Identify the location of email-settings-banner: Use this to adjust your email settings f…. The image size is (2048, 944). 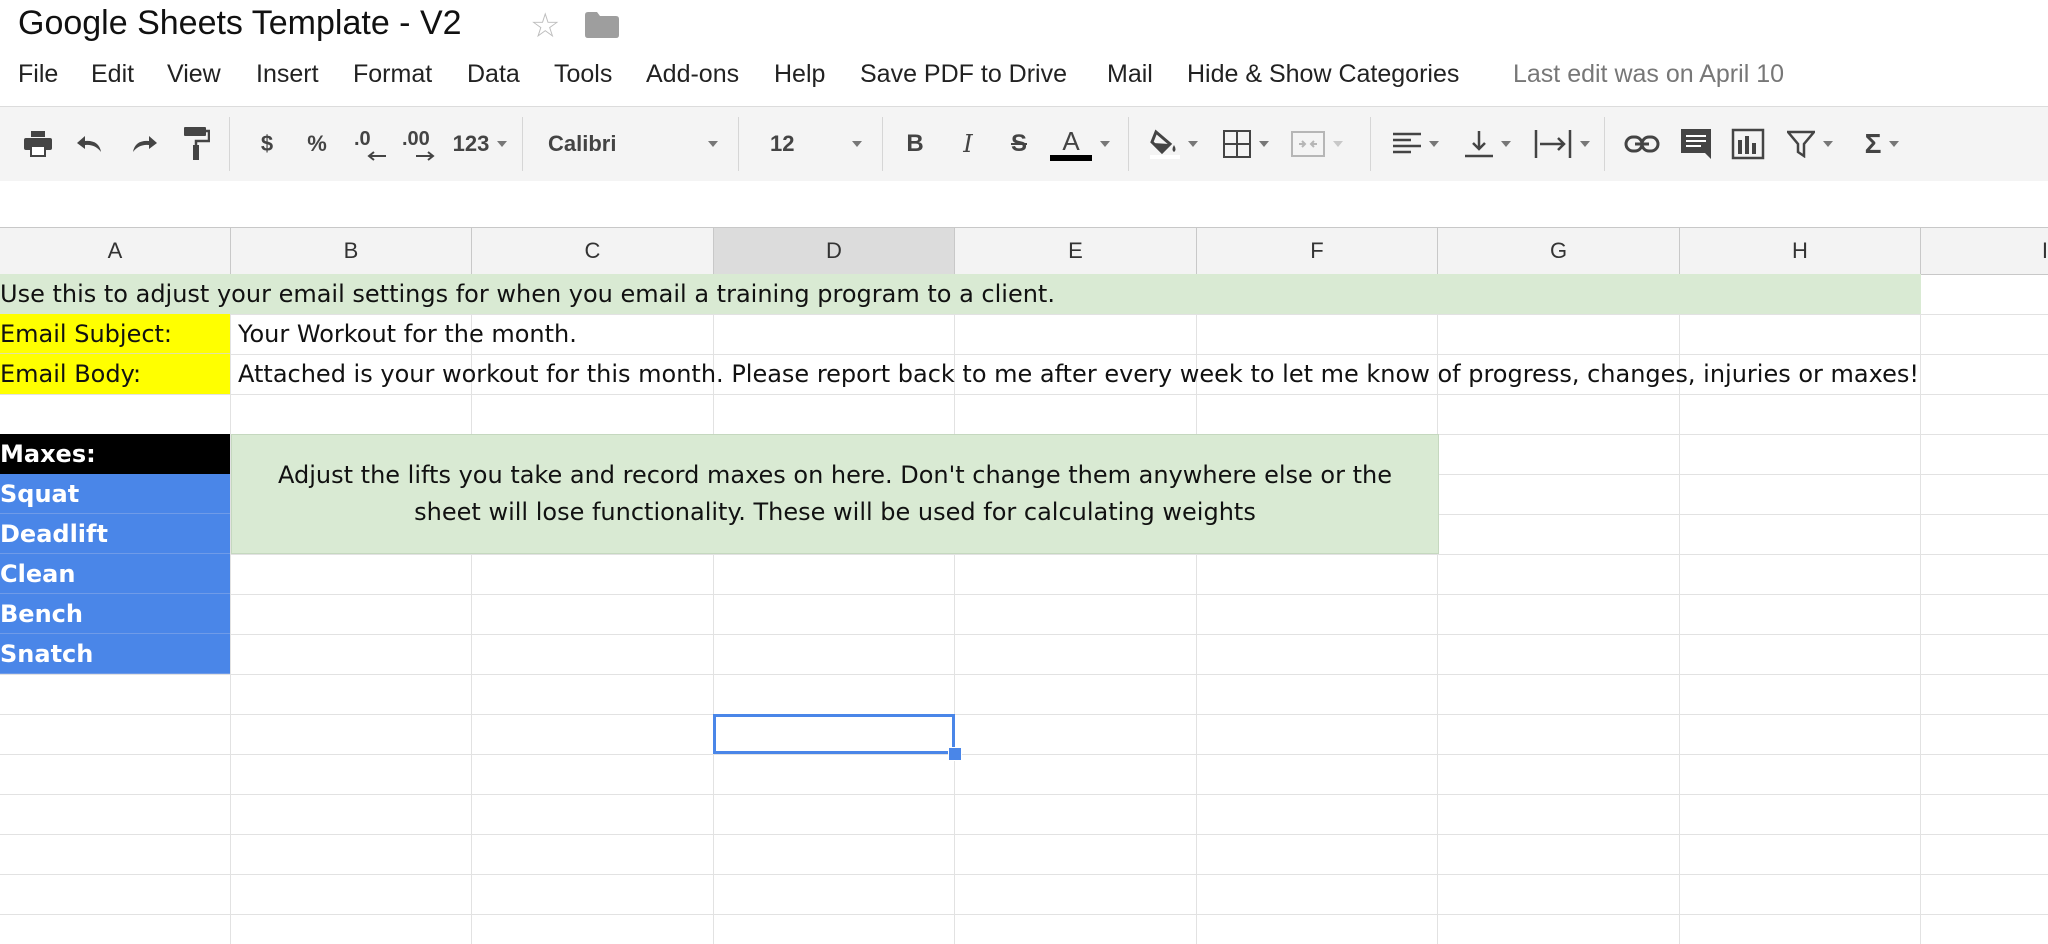
(960, 294).